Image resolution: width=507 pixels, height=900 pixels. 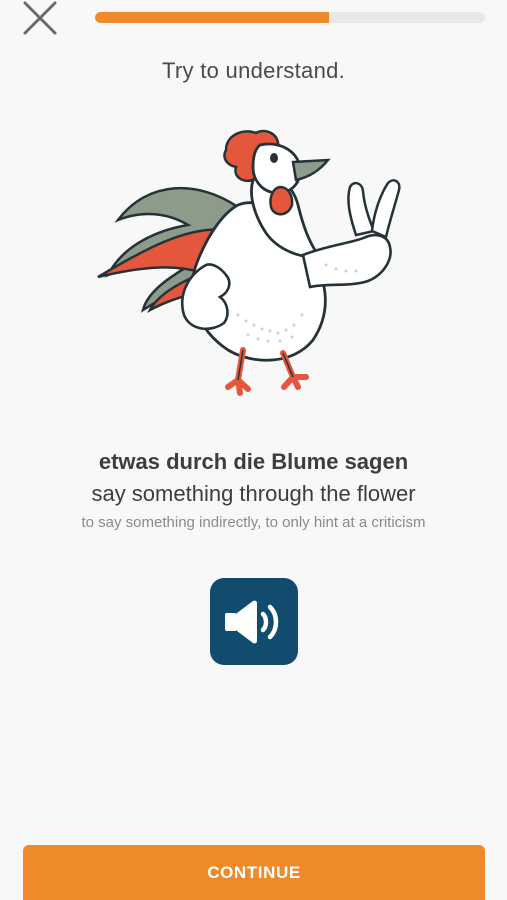 I want to click on continue-button: CONTINUE, so click(x=254, y=872).